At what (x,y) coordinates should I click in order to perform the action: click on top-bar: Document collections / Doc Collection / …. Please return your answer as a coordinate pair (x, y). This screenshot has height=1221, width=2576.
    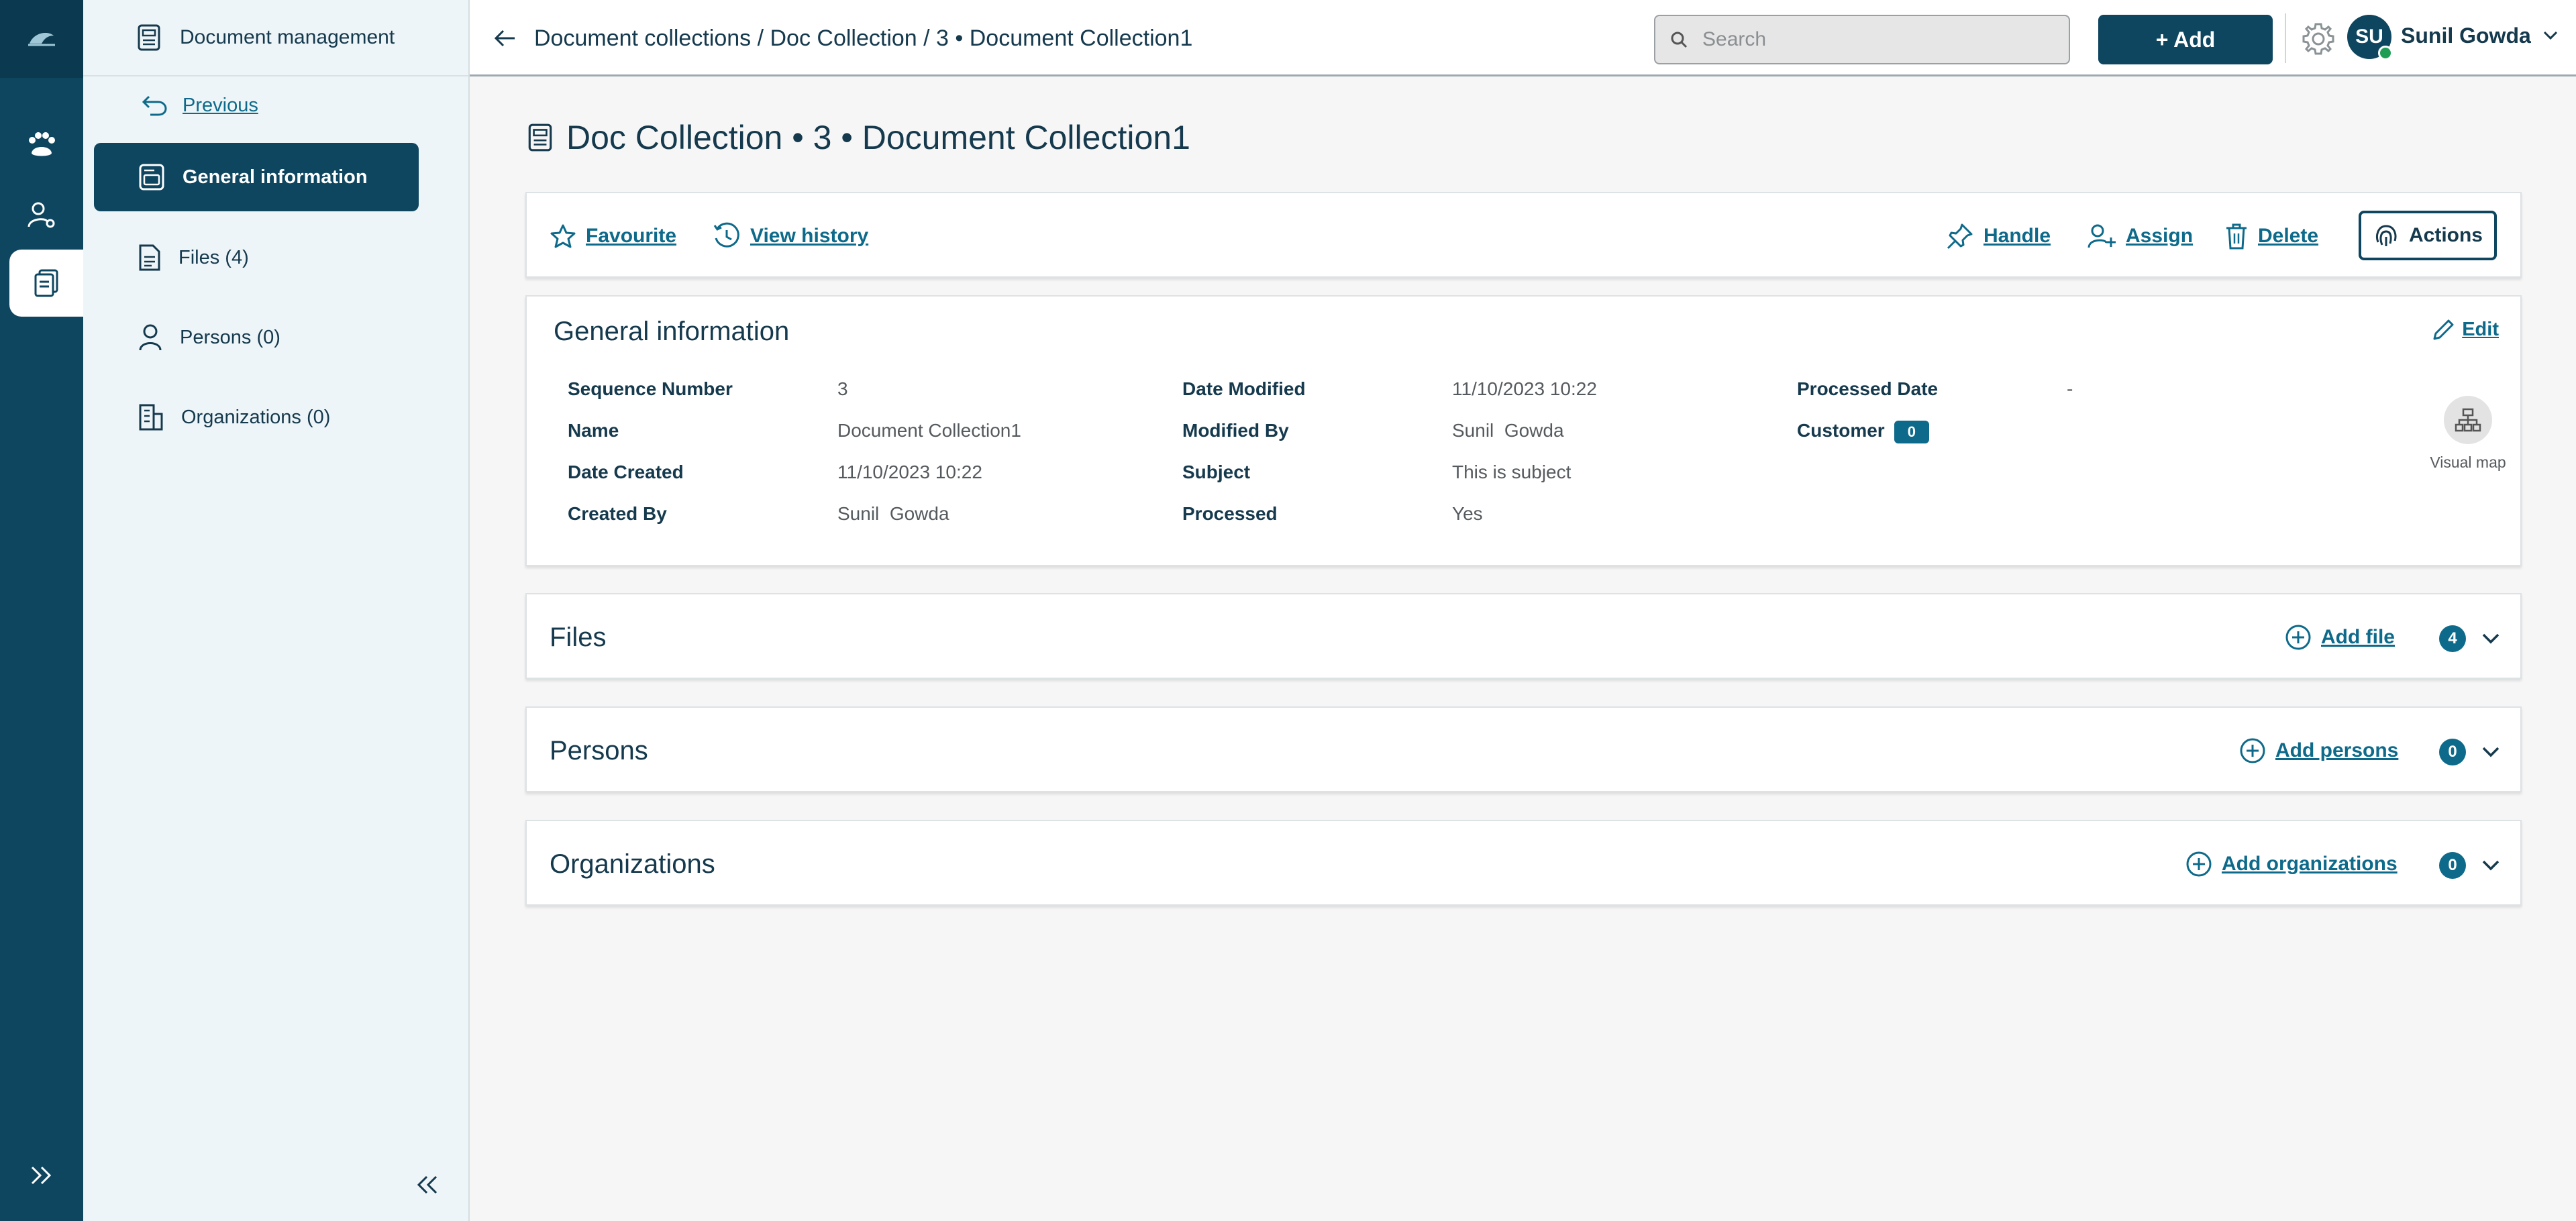
    Looking at the image, I should click on (1523, 38).